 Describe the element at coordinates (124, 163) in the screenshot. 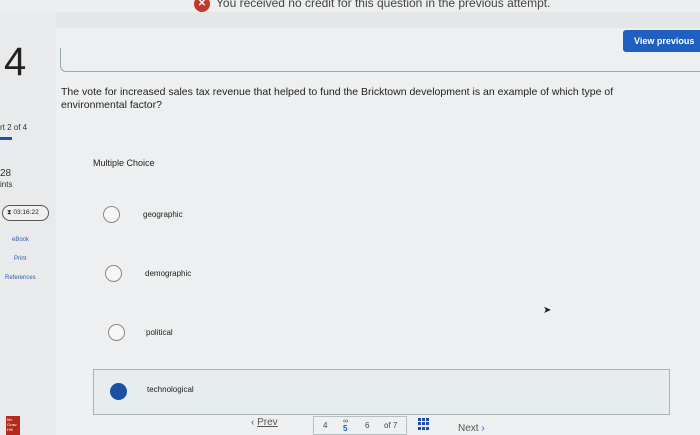

I see `question-type-label: Multiple Choice` at that location.